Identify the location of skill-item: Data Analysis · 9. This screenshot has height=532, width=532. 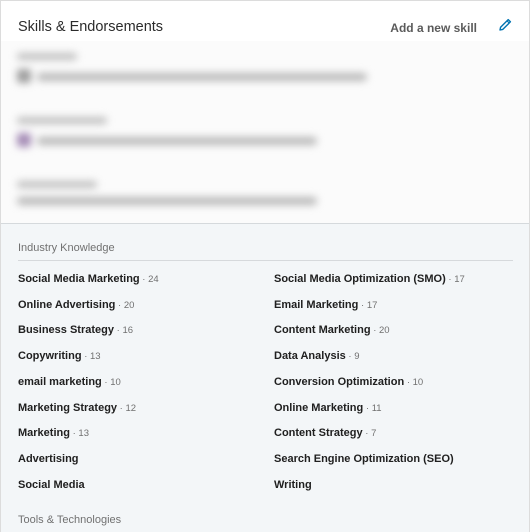
(317, 356).